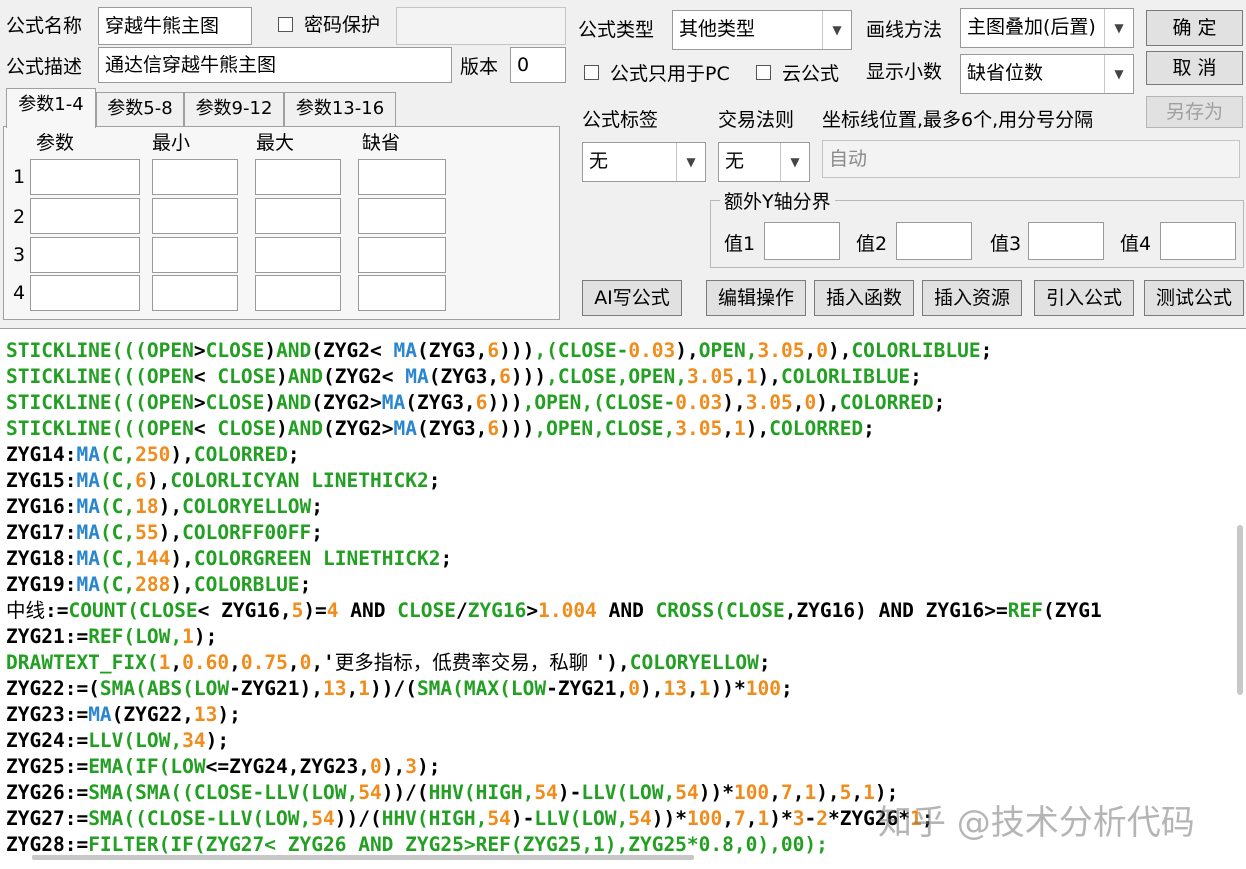 This screenshot has height=869, width=1246. What do you see at coordinates (82, 662) in the screenshot?
I see `code-token: DRAWTEXT_FIX(` at bounding box center [82, 662].